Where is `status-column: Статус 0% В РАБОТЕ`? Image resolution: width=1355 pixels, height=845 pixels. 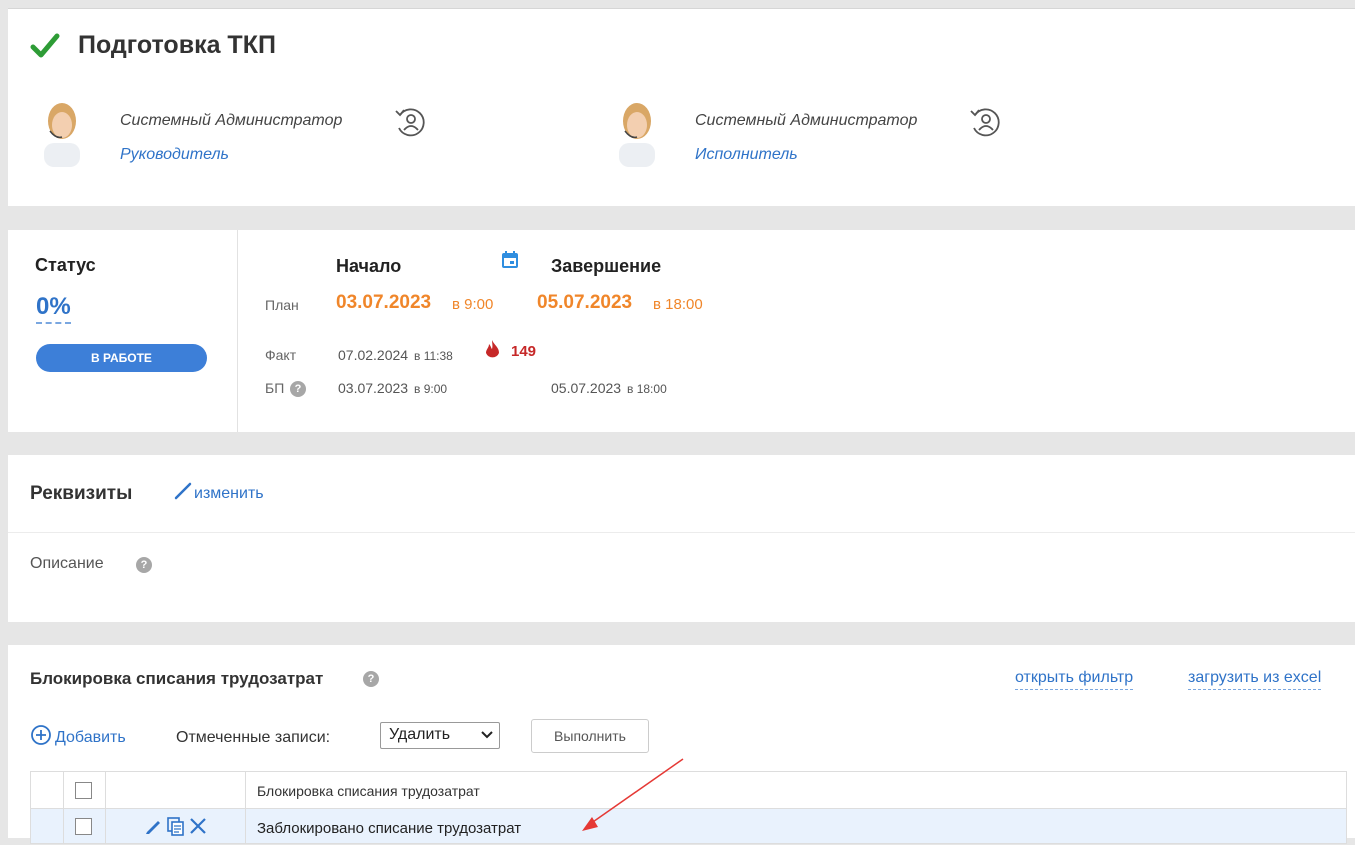
status-column: Статус 0% В РАБОТЕ is located at coordinates (123, 331).